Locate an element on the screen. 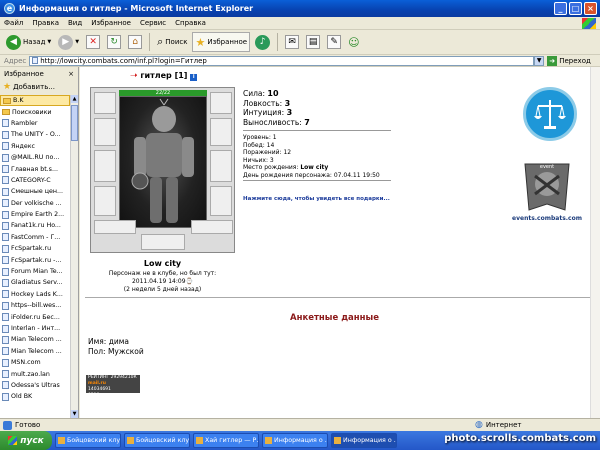 The height and width of the screenshot is (450, 600). address-label: Адрес is located at coordinates (15, 60).